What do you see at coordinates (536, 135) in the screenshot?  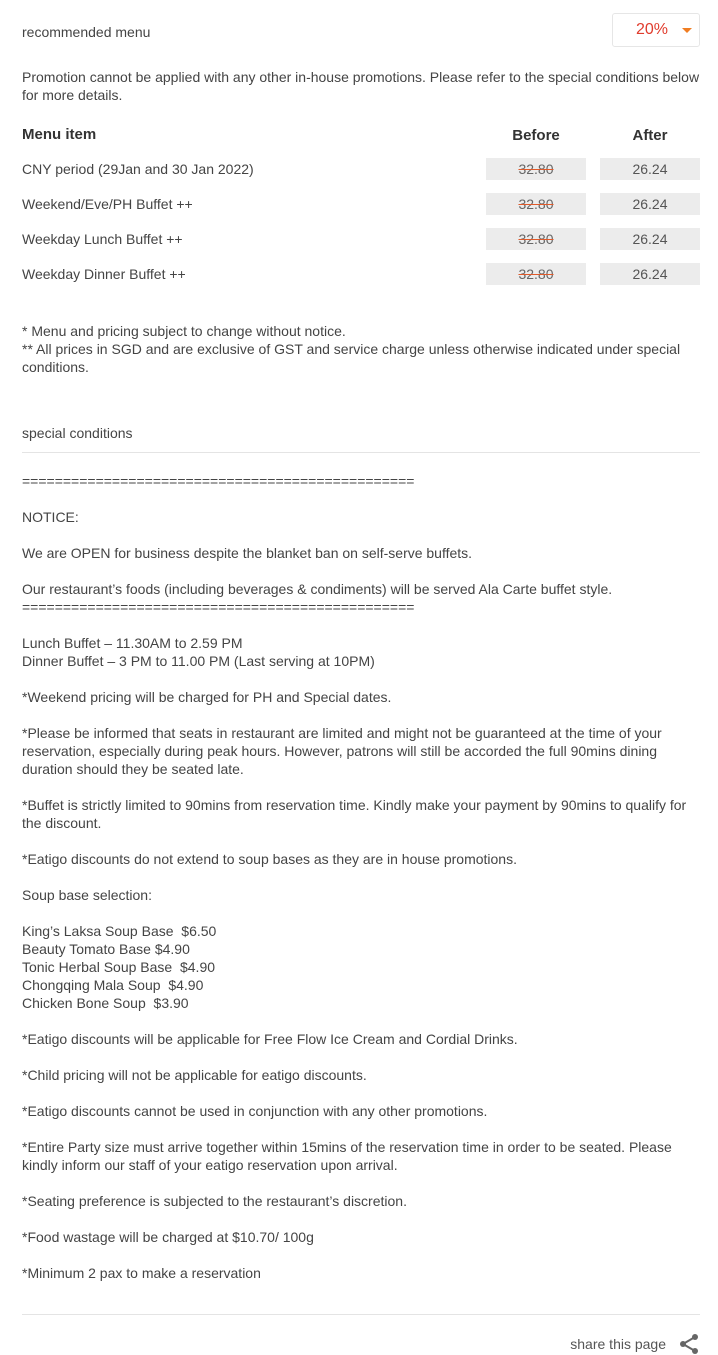 I see `col-header-before: Before` at bounding box center [536, 135].